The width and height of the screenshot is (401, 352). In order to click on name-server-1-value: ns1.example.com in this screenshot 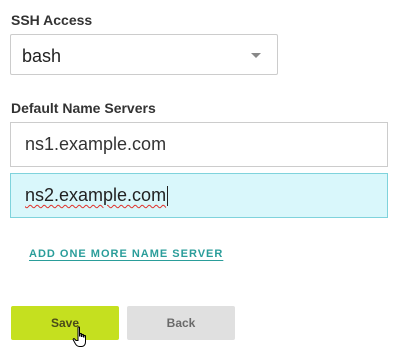, I will do `click(96, 144)`.